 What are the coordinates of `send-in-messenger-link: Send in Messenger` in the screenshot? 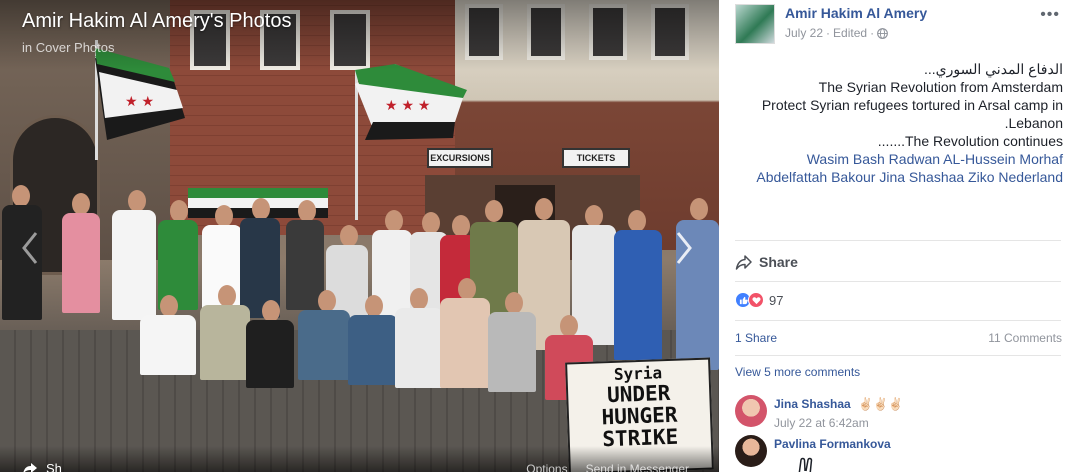 It's located at (637, 467).